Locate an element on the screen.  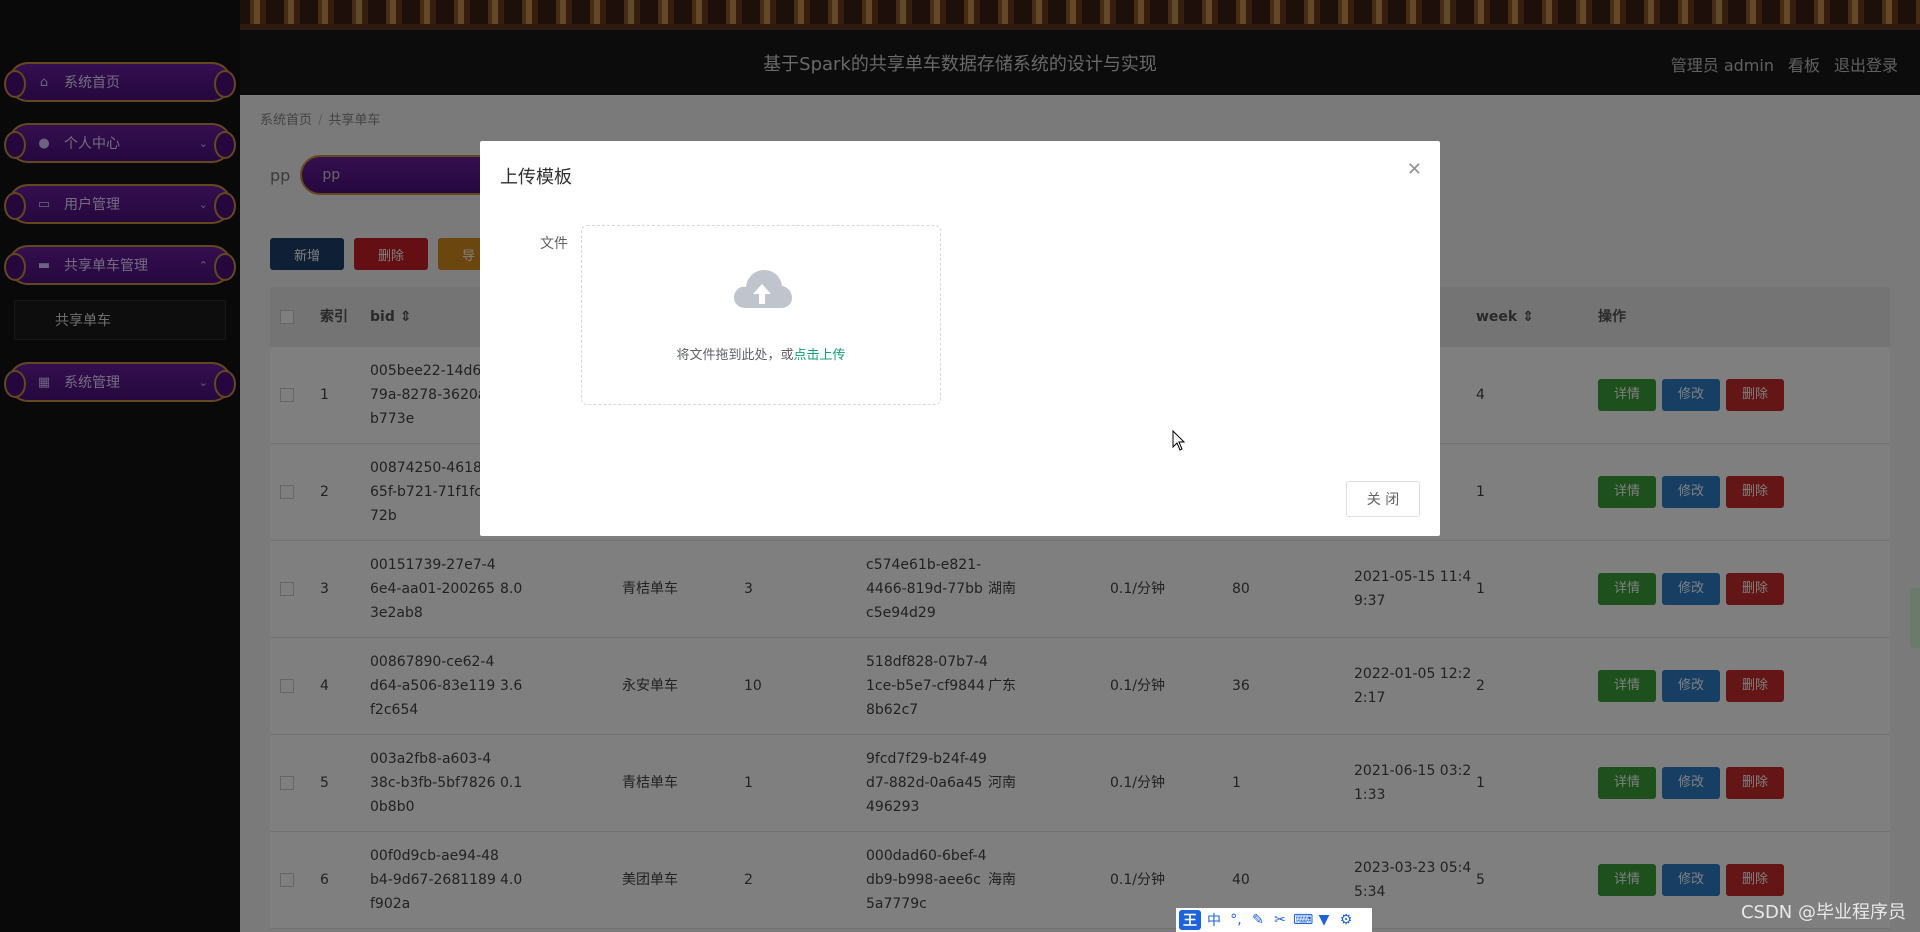
upload-dropzone: 将文件拖到此处，或点击上传 is located at coordinates (761, 315).